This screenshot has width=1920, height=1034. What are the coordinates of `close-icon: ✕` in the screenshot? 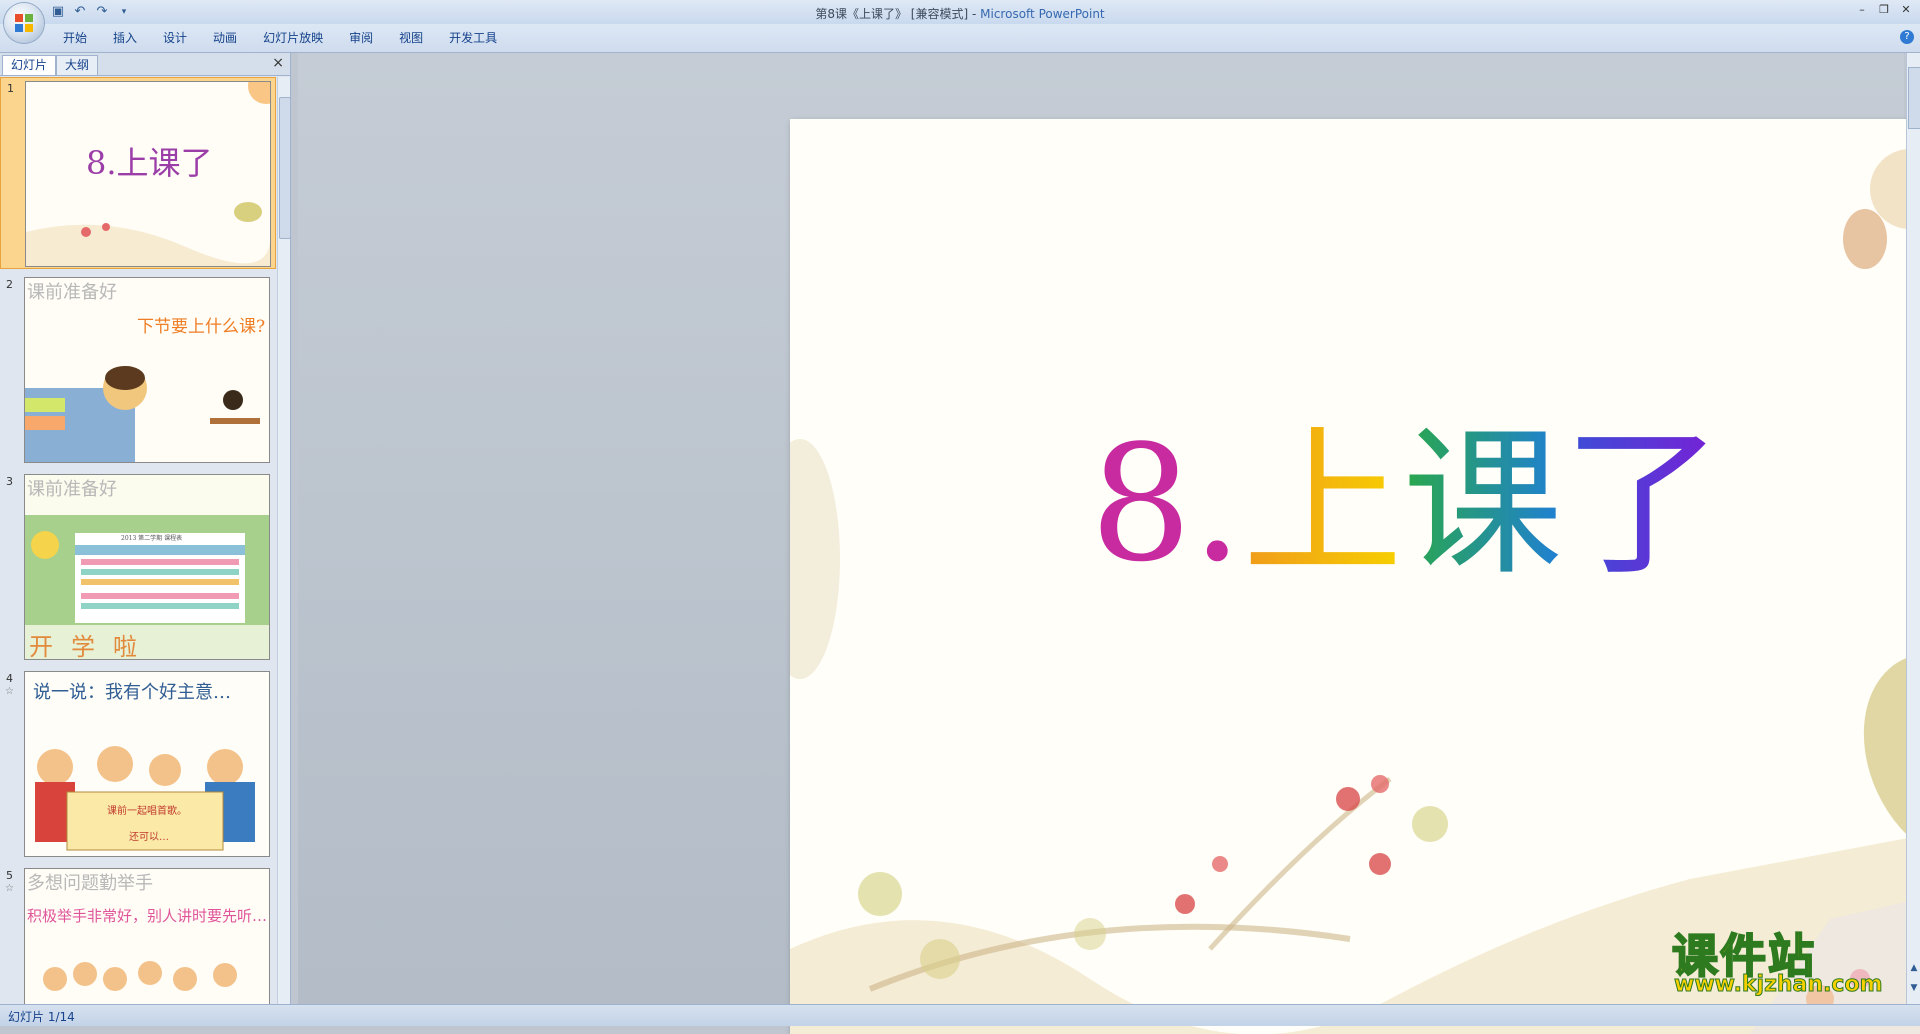 It's located at (1906, 10).